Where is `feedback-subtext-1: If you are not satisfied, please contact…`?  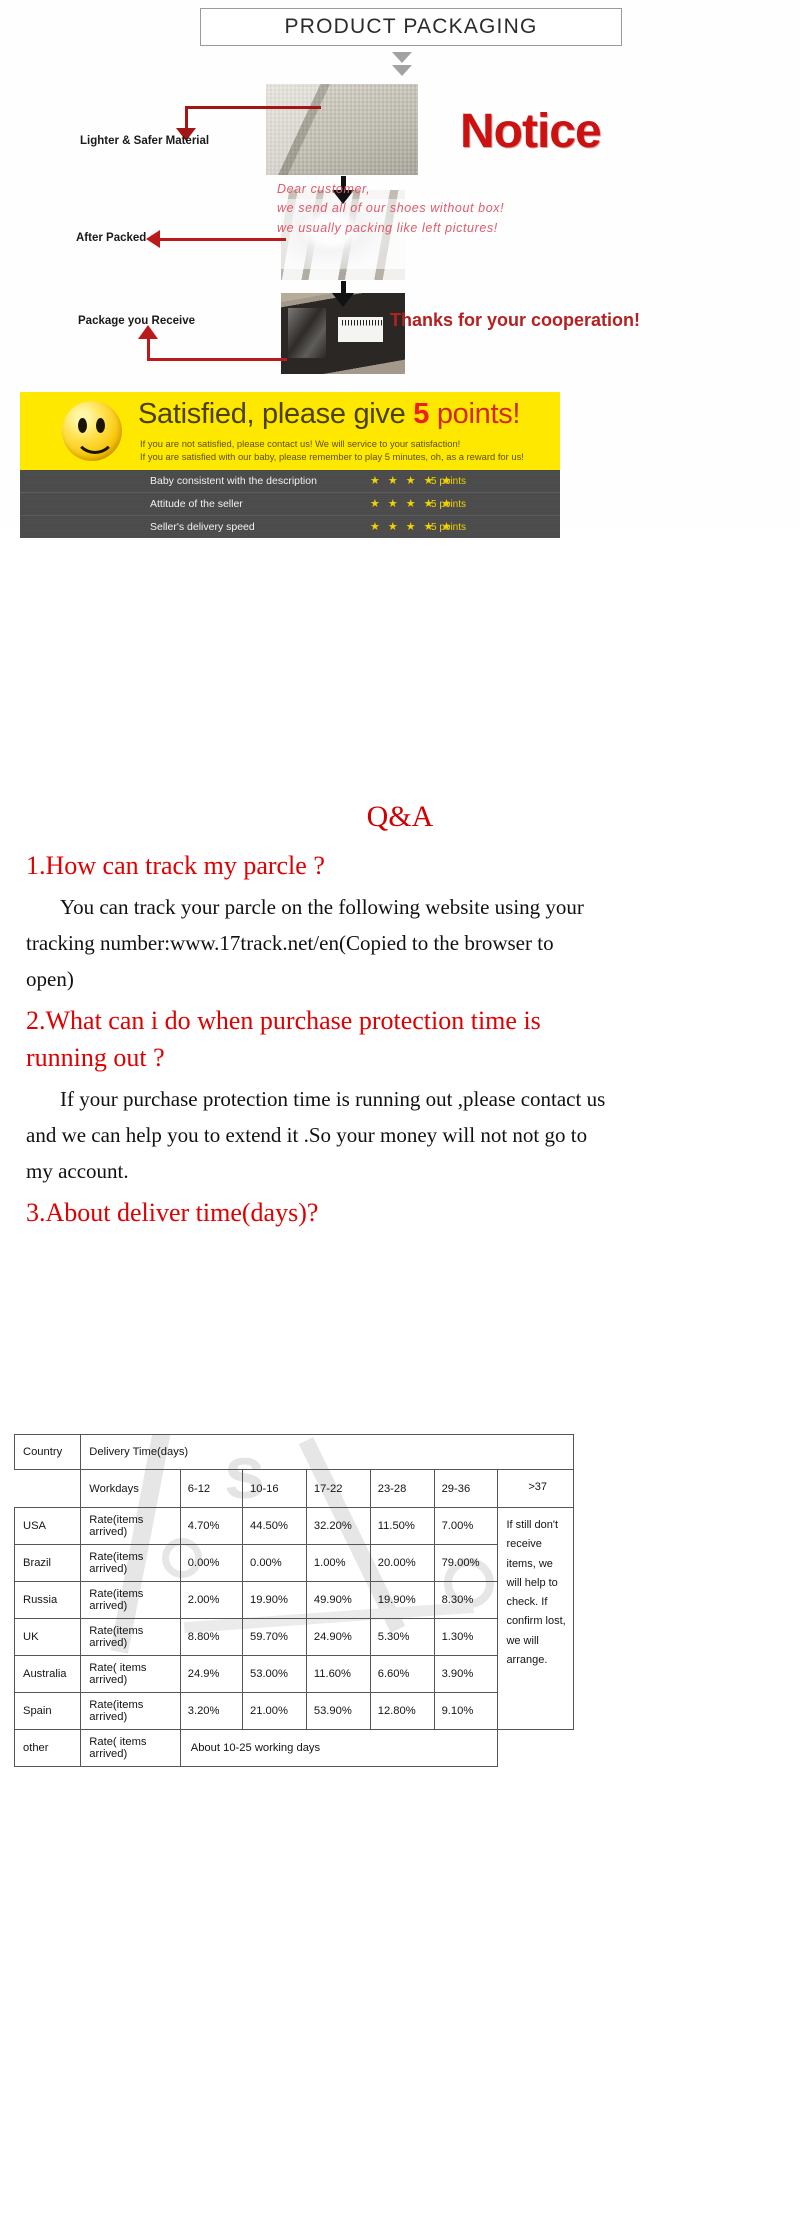
feedback-subtext-1: If you are not satisfied, please contact… is located at coordinates (300, 443).